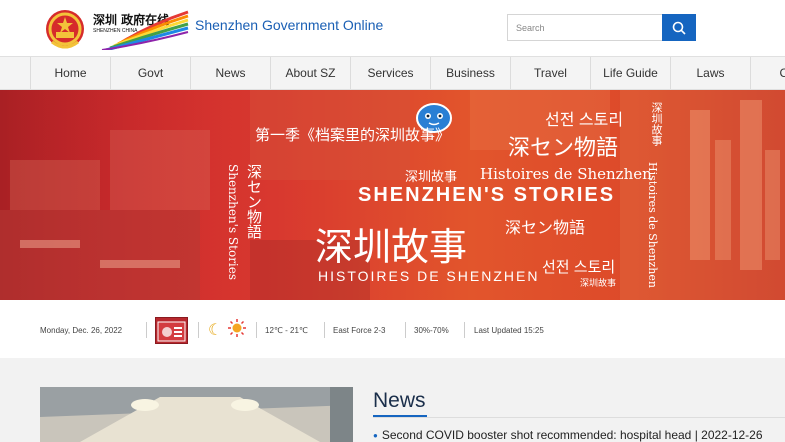 The width and height of the screenshot is (785, 442). Describe the element at coordinates (391, 247) in the screenshot. I see `banner-chinese-main-title: 深圳故事` at that location.